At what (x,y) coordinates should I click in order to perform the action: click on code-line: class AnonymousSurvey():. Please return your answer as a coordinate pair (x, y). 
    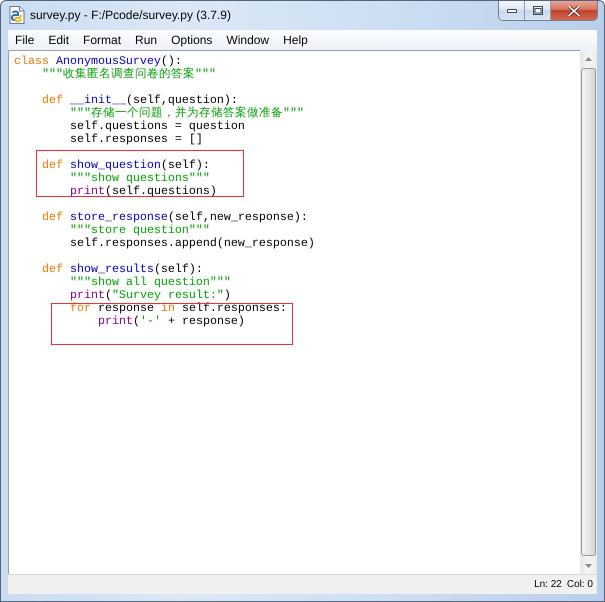
    Looking at the image, I should click on (98, 61).